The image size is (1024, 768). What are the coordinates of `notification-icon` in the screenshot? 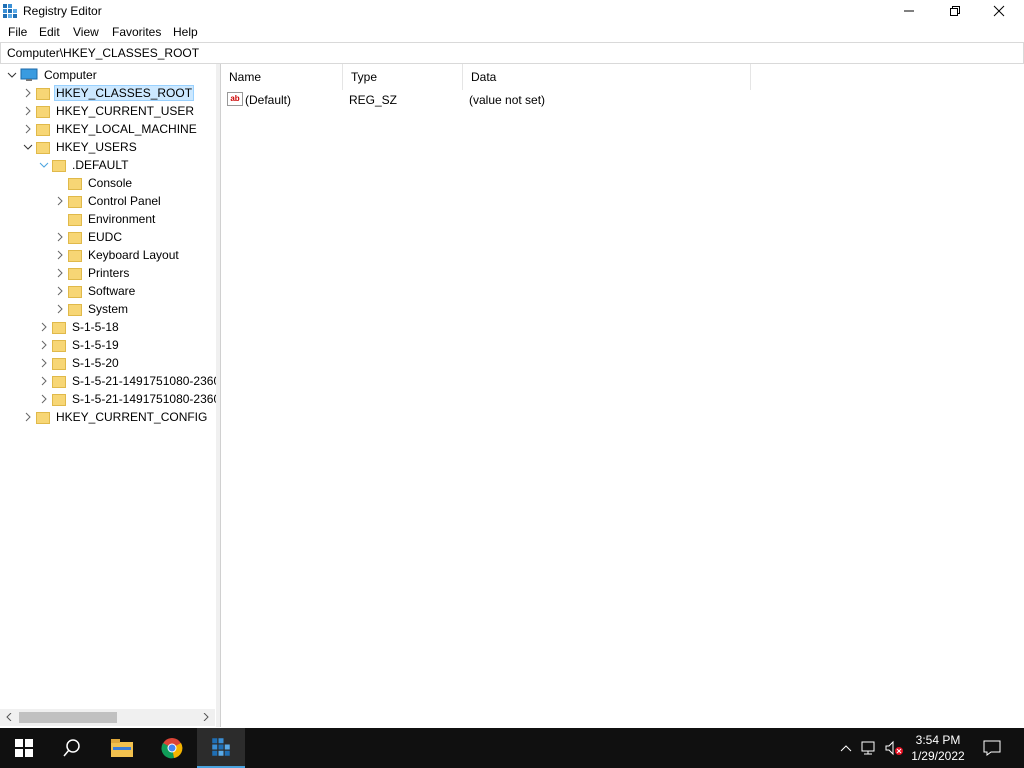 It's located at (992, 748).